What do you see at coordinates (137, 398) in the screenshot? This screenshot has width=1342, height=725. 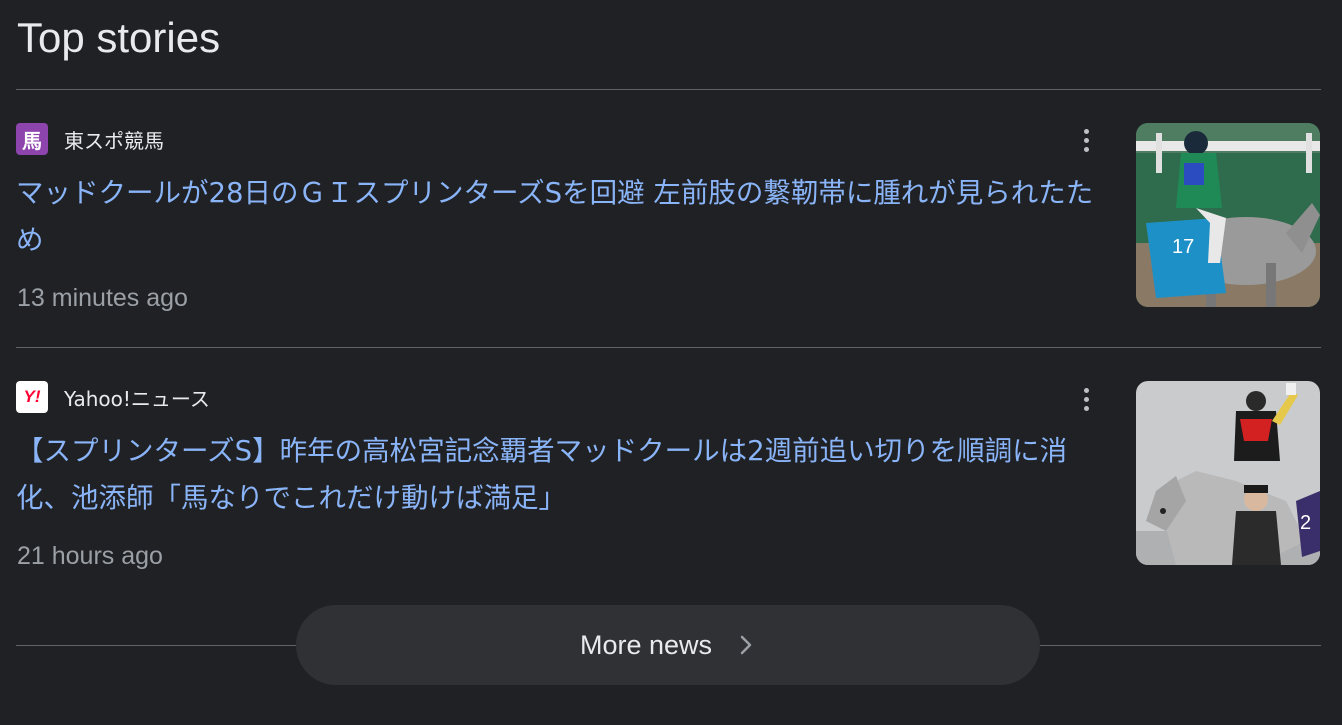 I see `source-name: Yahoo!ニュース` at bounding box center [137, 398].